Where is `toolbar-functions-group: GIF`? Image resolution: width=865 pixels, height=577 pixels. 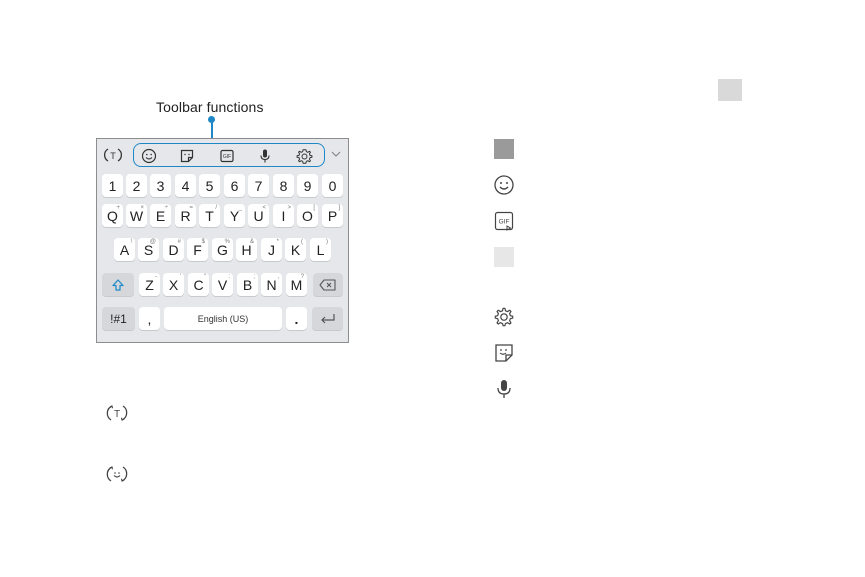 toolbar-functions-group: GIF is located at coordinates (229, 155).